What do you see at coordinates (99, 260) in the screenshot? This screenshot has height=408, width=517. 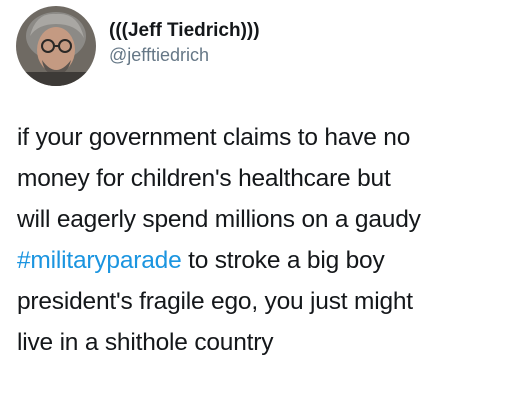 I see `hashtag-link: #militaryparade` at bounding box center [99, 260].